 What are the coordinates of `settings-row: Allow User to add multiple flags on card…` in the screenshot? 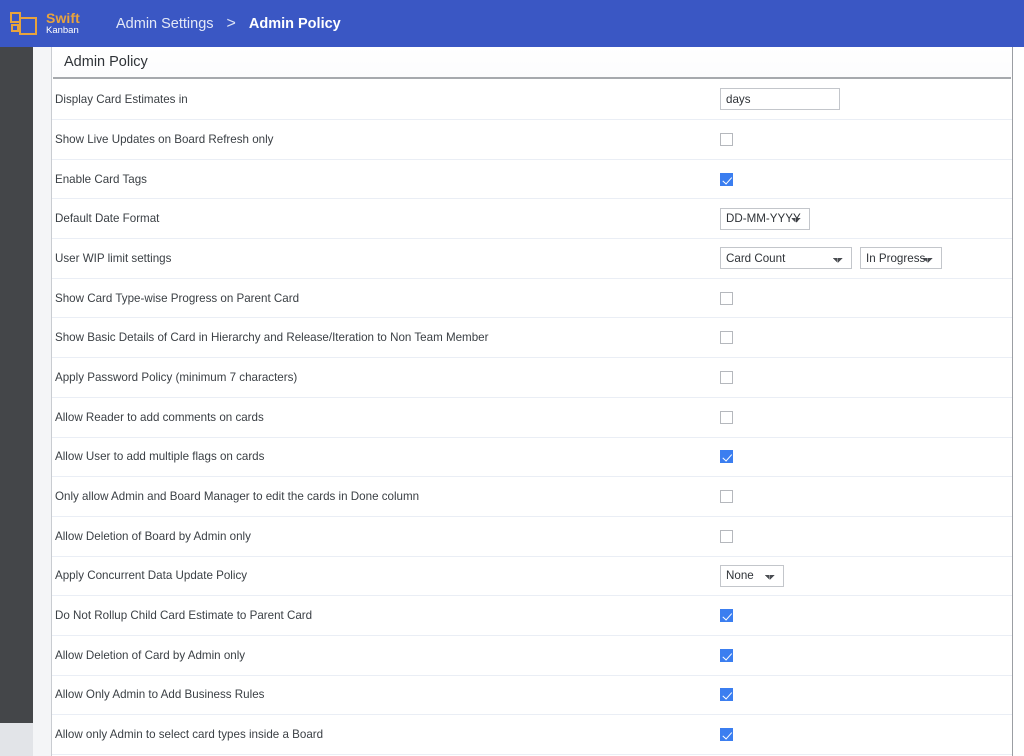 It's located at (532, 458).